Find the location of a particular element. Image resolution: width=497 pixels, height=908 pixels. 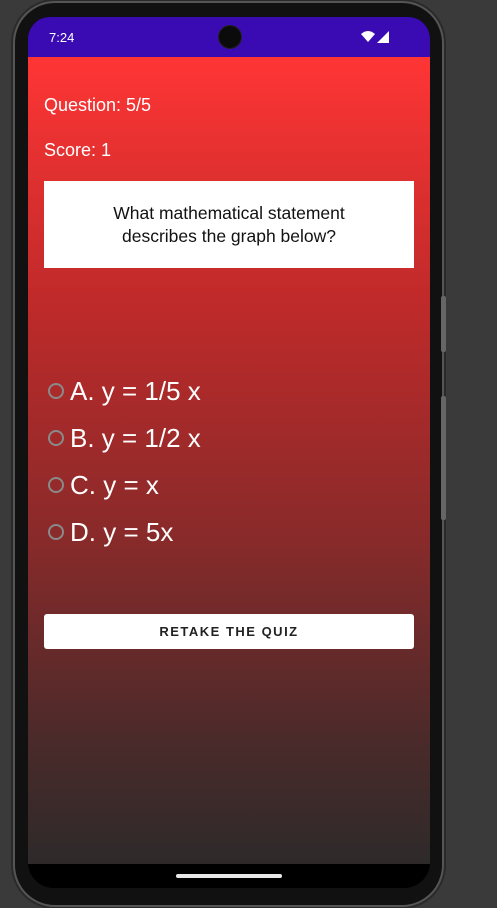

option-label: C. y = x is located at coordinates (114, 484).